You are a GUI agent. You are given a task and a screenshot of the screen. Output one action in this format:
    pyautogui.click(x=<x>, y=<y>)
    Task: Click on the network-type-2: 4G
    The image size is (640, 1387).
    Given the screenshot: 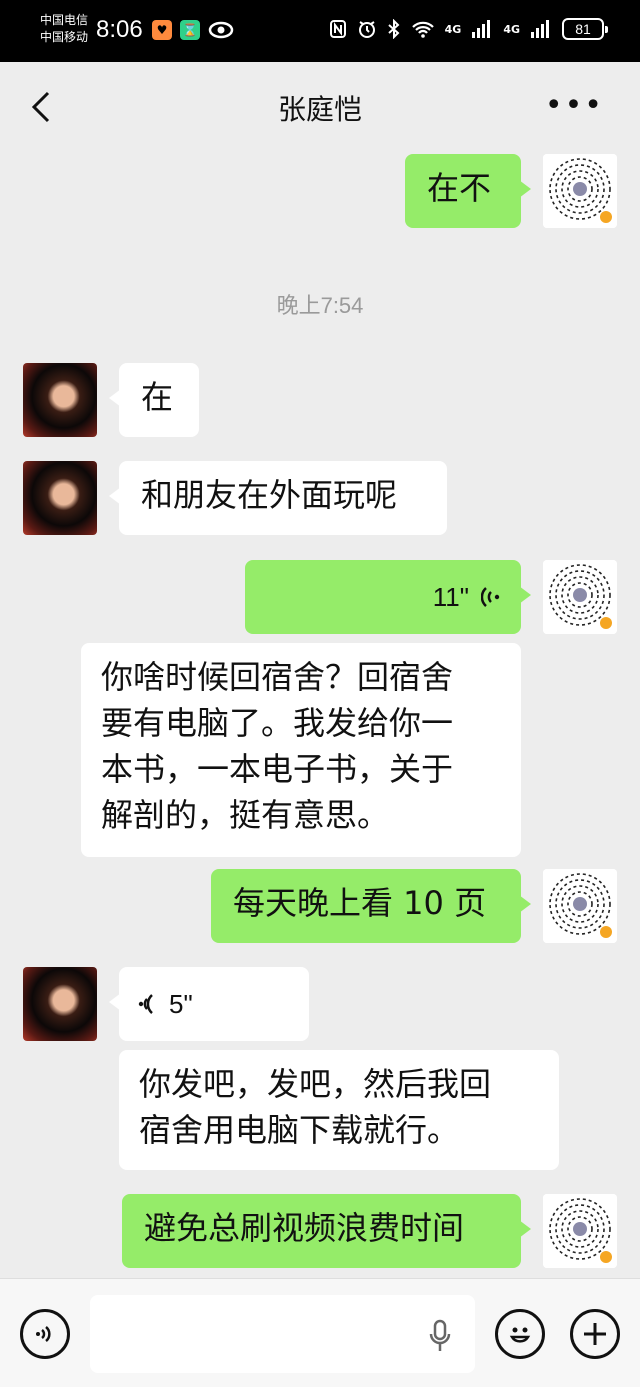 What is the action you would take?
    pyautogui.click(x=511, y=29)
    